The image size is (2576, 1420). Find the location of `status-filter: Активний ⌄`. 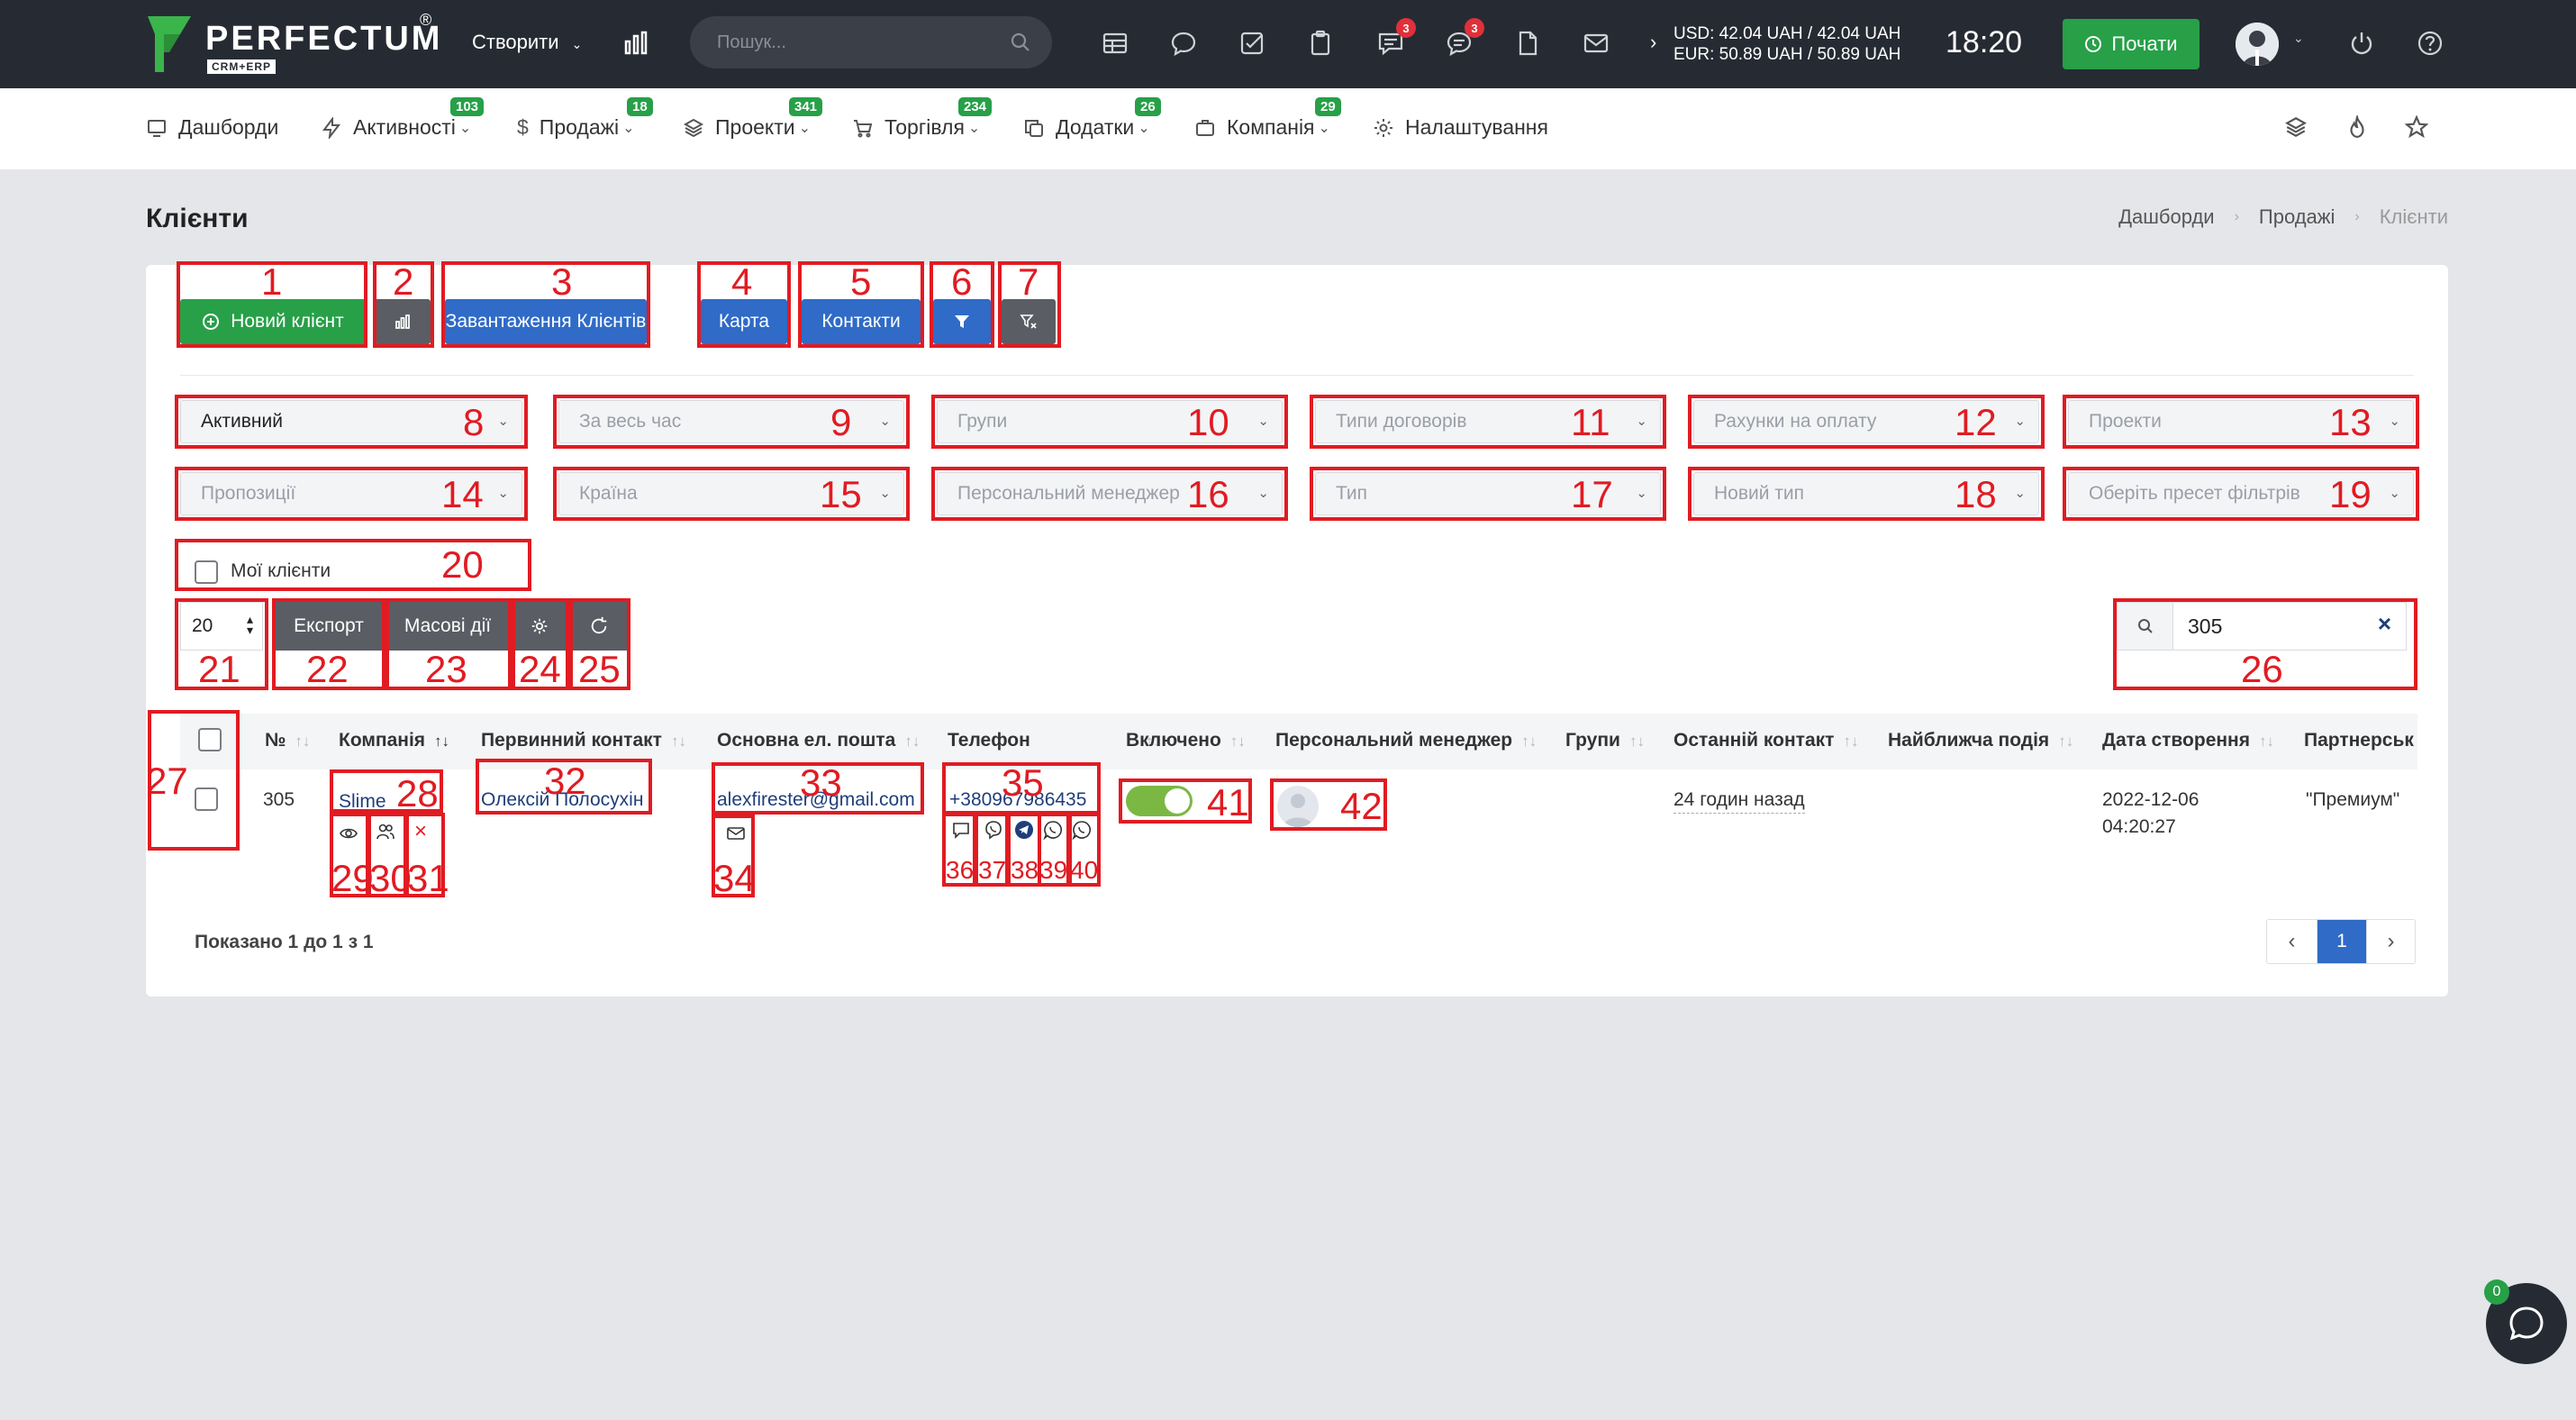

status-filter: Активний ⌄ is located at coordinates (351, 421).